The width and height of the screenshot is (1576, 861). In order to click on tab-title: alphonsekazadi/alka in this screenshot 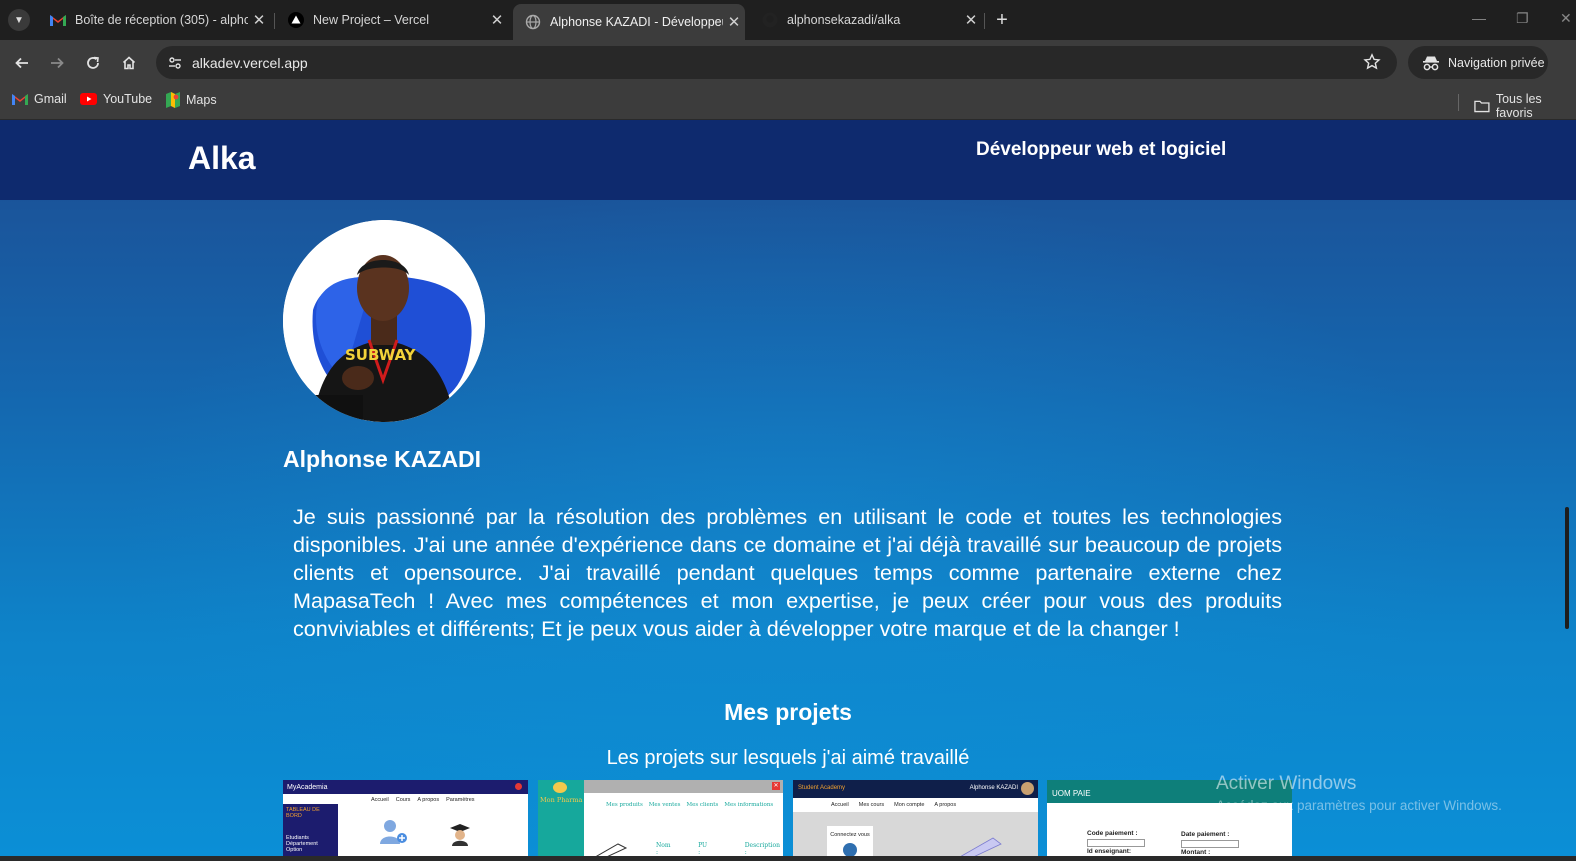, I will do `click(844, 20)`.